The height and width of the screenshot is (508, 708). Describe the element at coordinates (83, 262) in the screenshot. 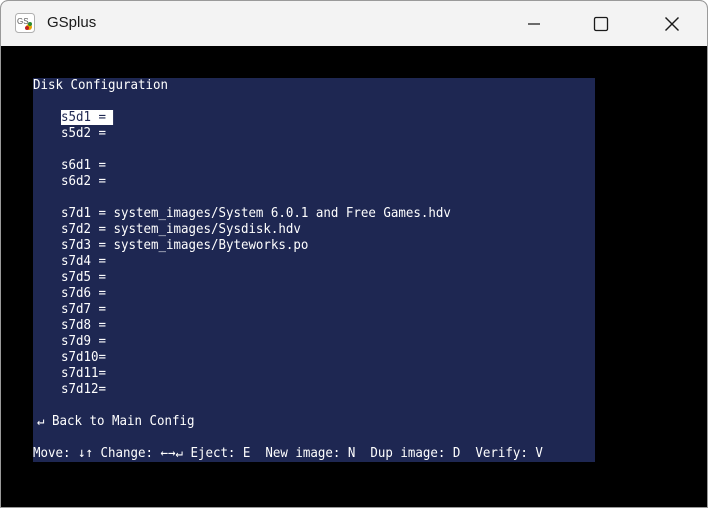

I see `drive-entry-s7d4: s7d4 =` at that location.